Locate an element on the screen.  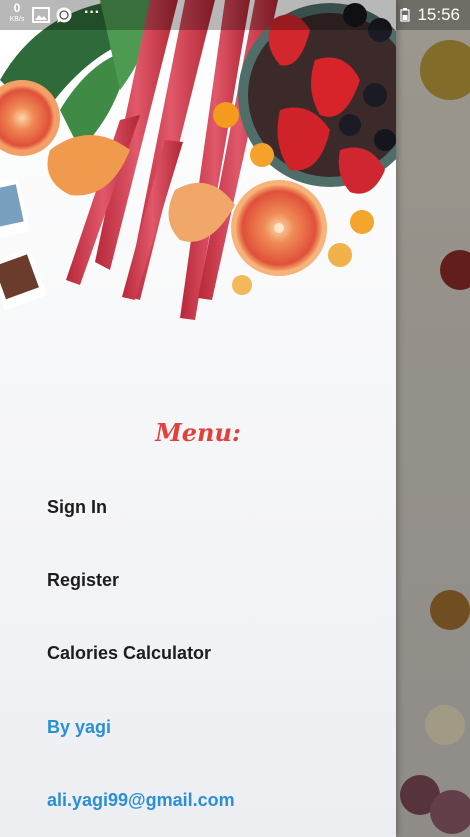
network-speed: 0 KB/s is located at coordinates (17, 12).